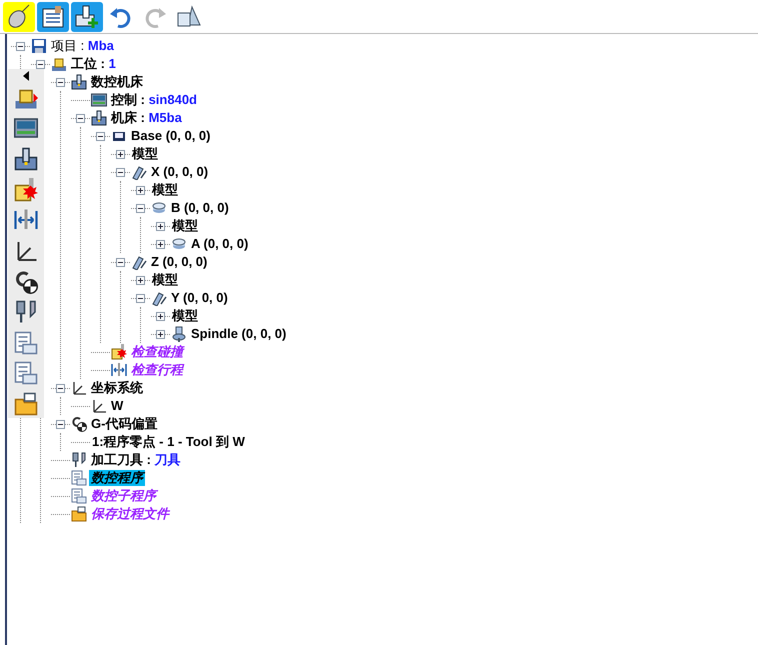 The height and width of the screenshot is (645, 758). I want to click on tree-item: 1:程序零点 - 1 - Tool 到 W, so click(168, 442).